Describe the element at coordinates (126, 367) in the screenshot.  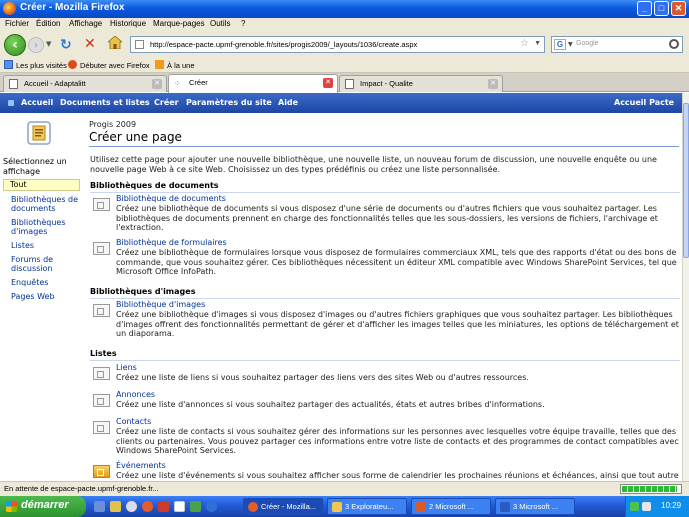
I see `item-link: Liens` at that location.